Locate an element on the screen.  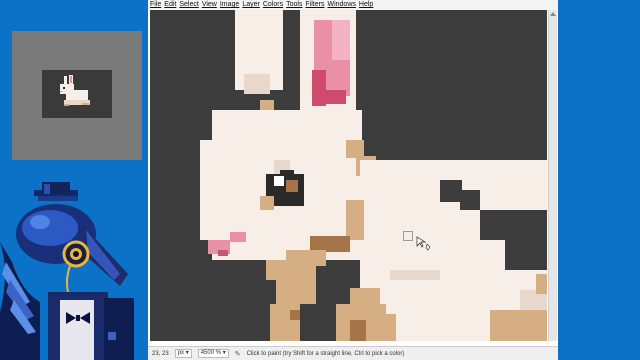
menu-layer: Layer is located at coordinates (251, 5).